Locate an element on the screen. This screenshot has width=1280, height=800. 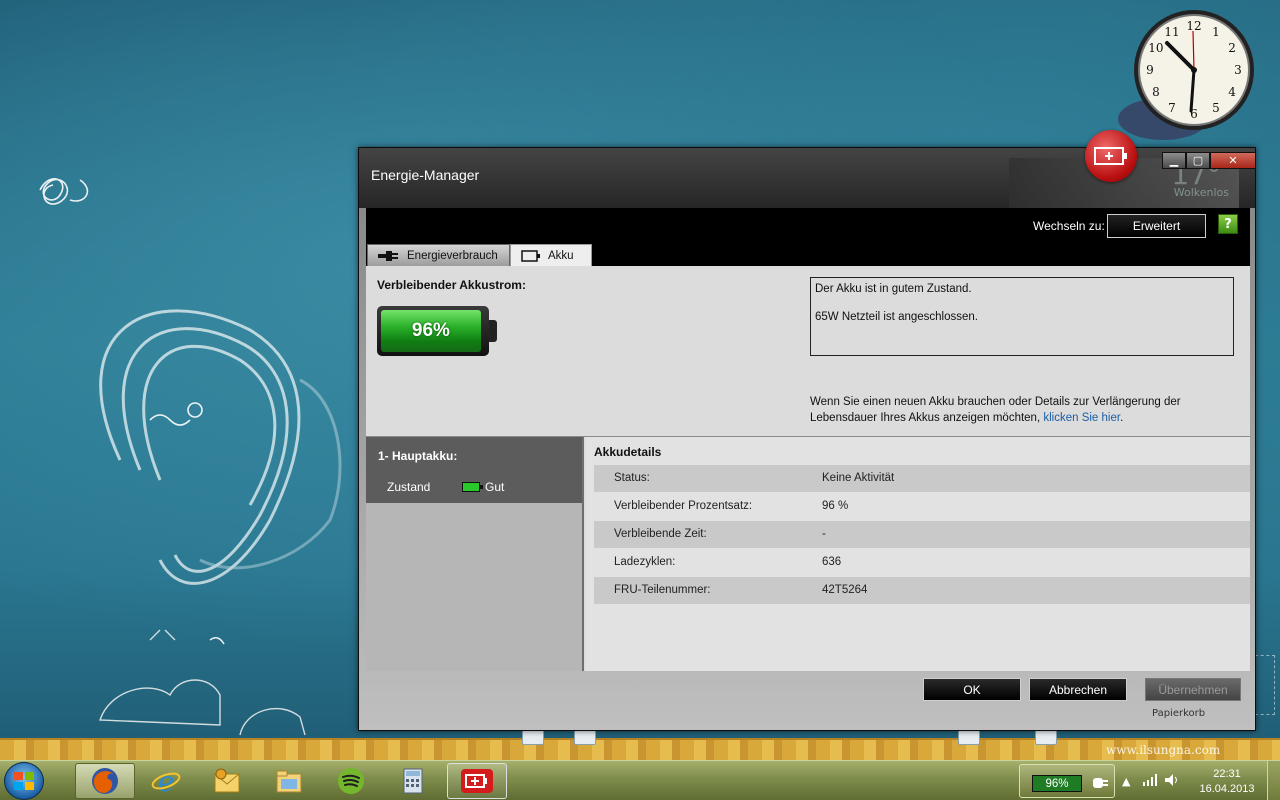
taskbar-energy-manager is located at coordinates (477, 781).